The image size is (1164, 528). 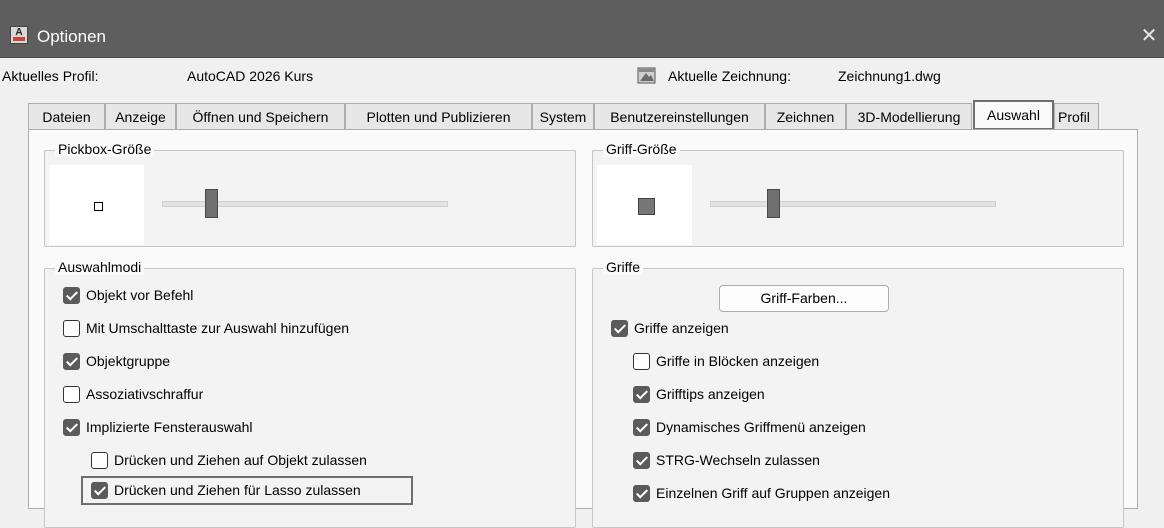 I want to click on pickbox-size-title: Pickbox-Größe, so click(x=105, y=149).